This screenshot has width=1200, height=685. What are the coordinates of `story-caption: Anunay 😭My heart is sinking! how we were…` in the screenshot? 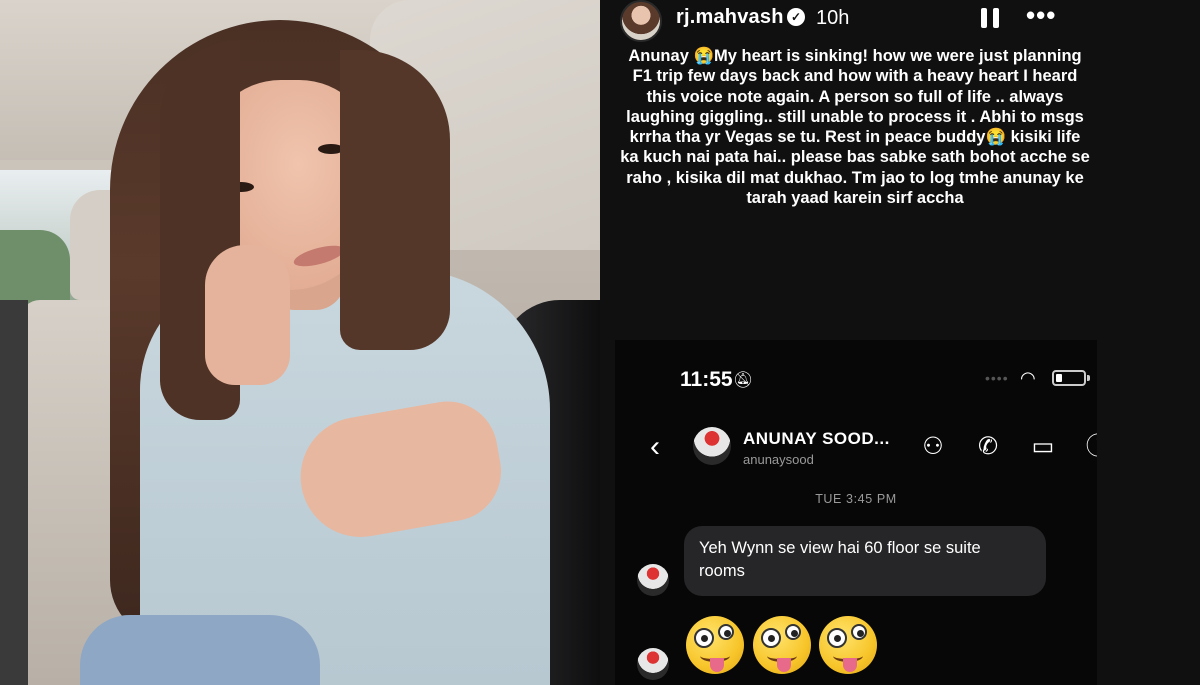 It's located at (855, 127).